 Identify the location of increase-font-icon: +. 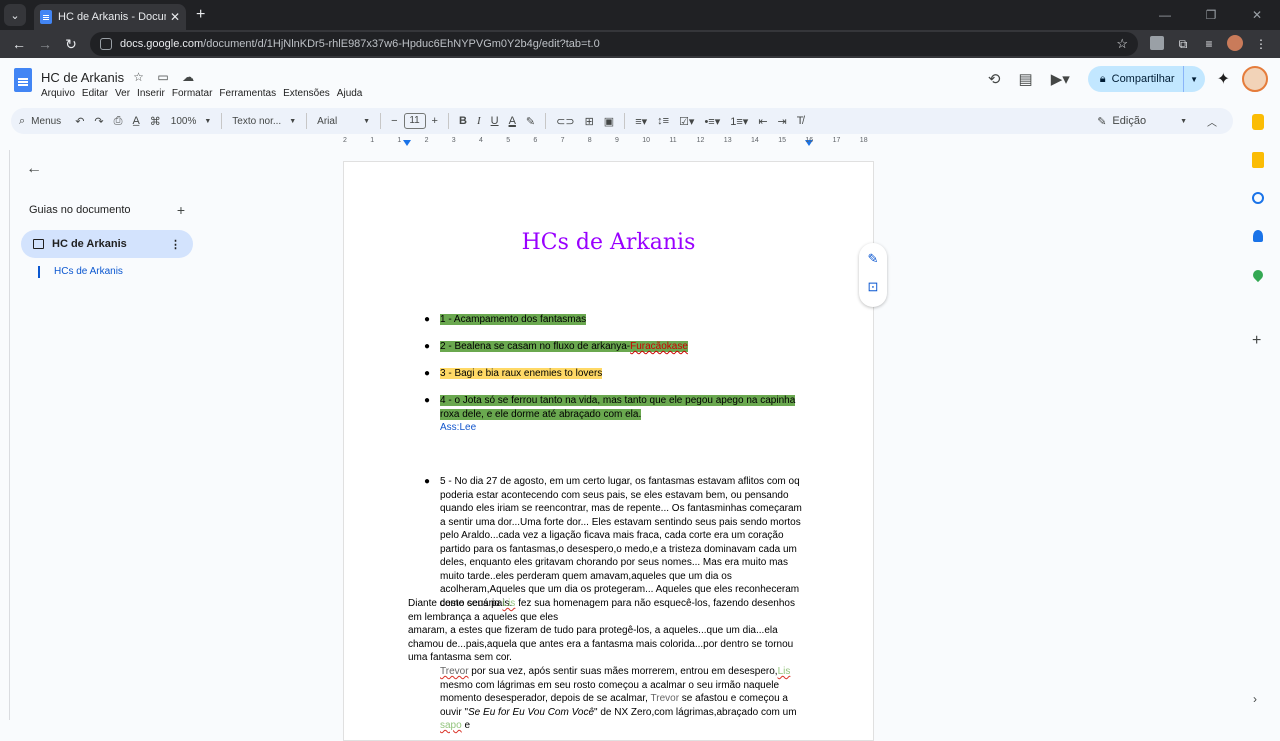
(435, 121).